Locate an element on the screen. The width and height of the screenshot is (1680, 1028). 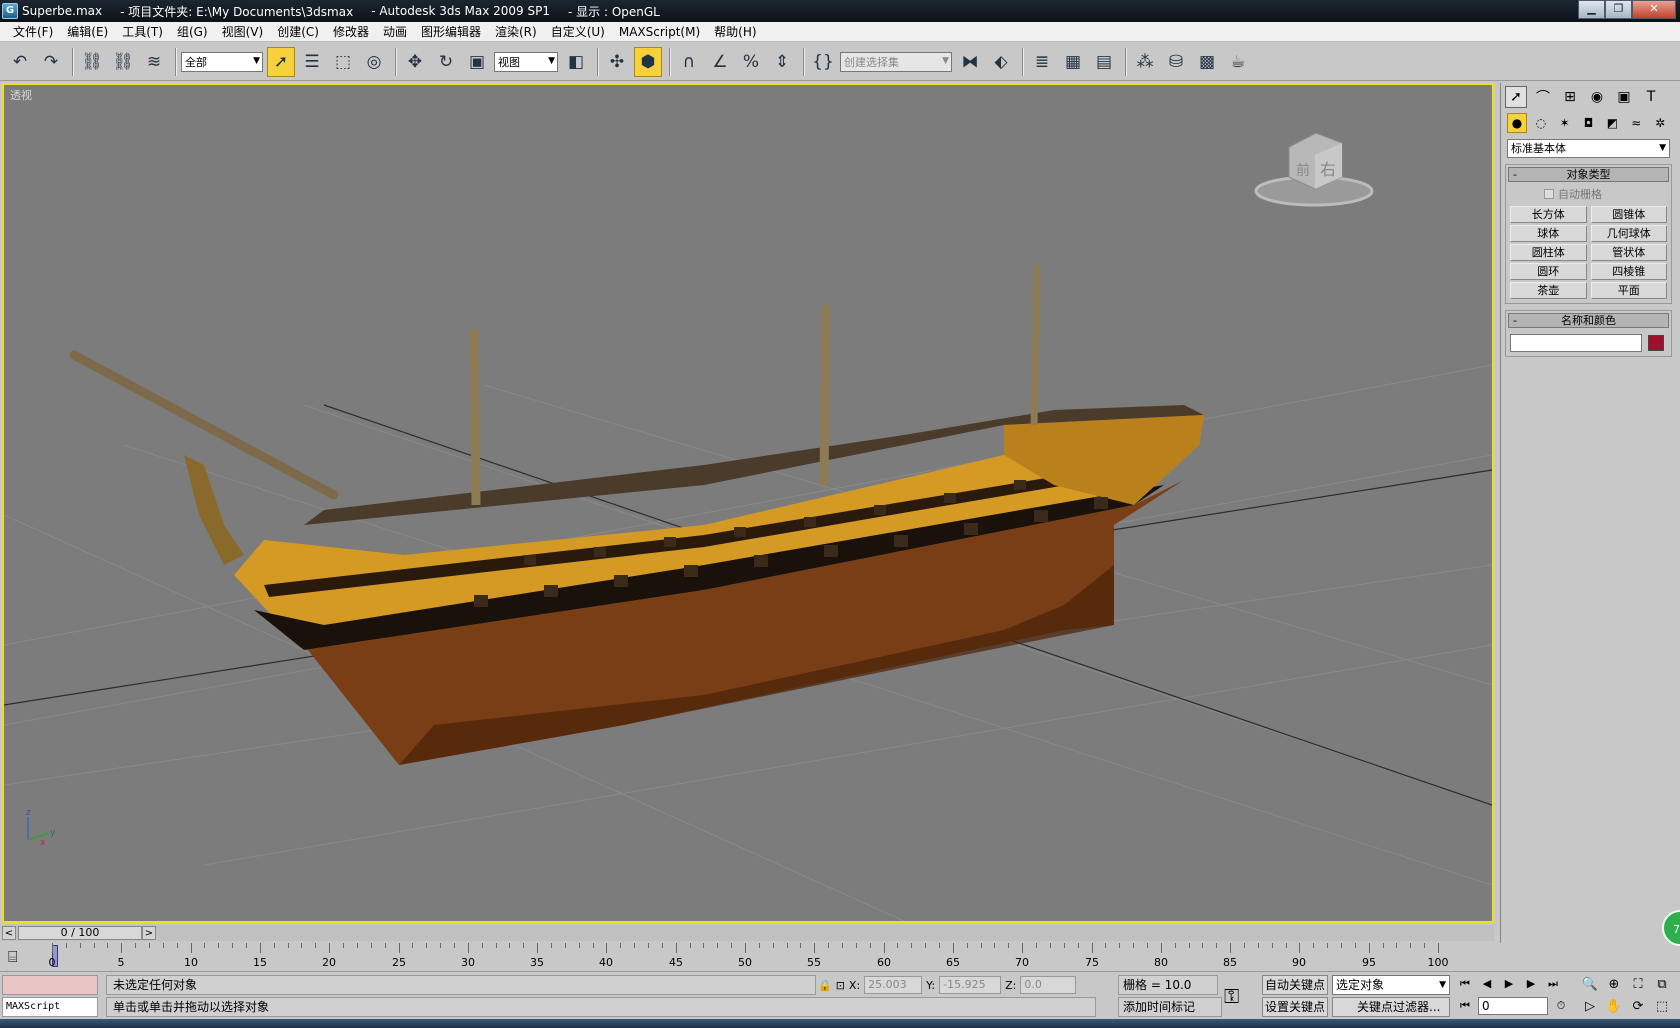
keyboard-shortcut-override-icon: ⬢ is located at coordinates (648, 61).